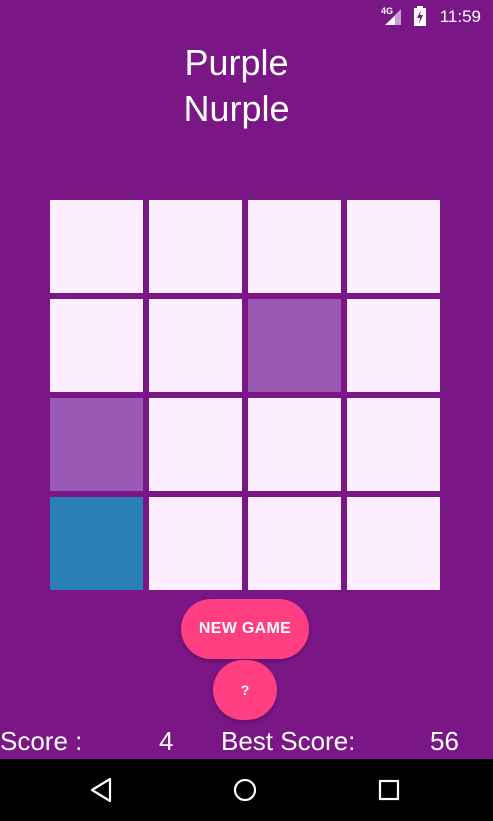 The width and height of the screenshot is (493, 821). What do you see at coordinates (96, 543) in the screenshot?
I see `grid-tile-r4-c1` at bounding box center [96, 543].